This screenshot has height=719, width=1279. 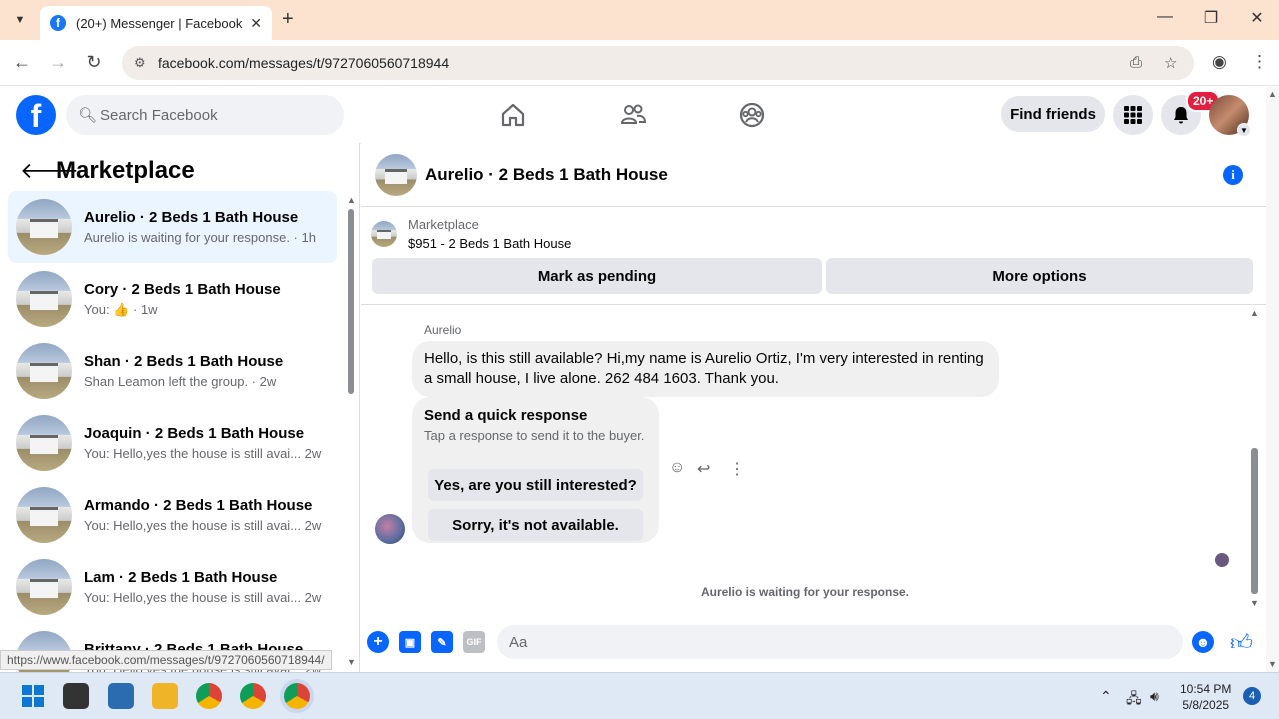 I want to click on message-input: Aa, so click(x=840, y=642).